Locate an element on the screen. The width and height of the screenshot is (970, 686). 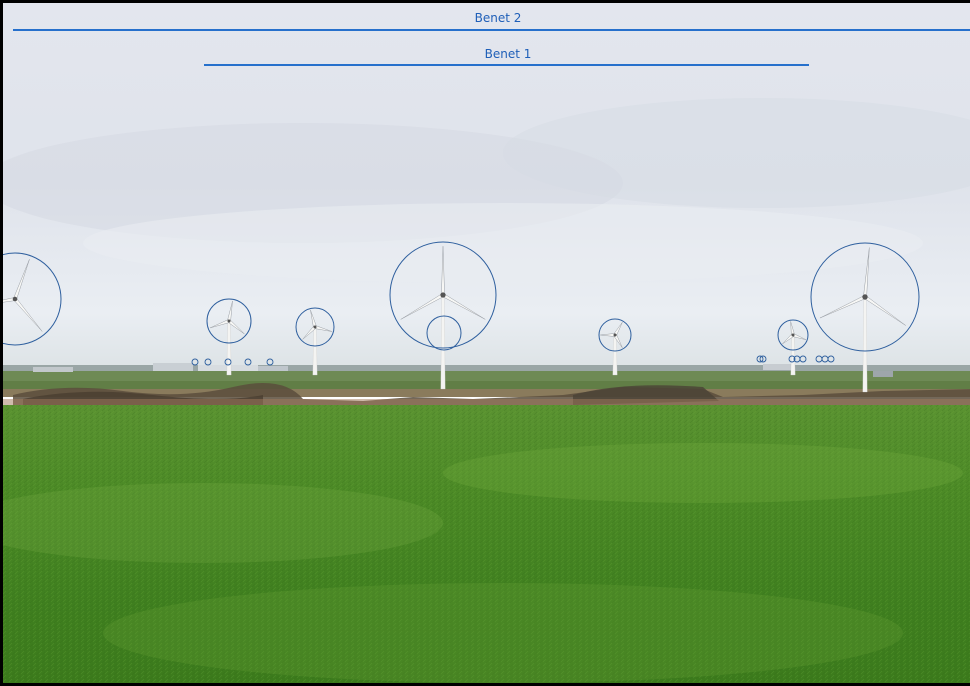
benet-1-label: Benet 1 is located at coordinates (508, 54).